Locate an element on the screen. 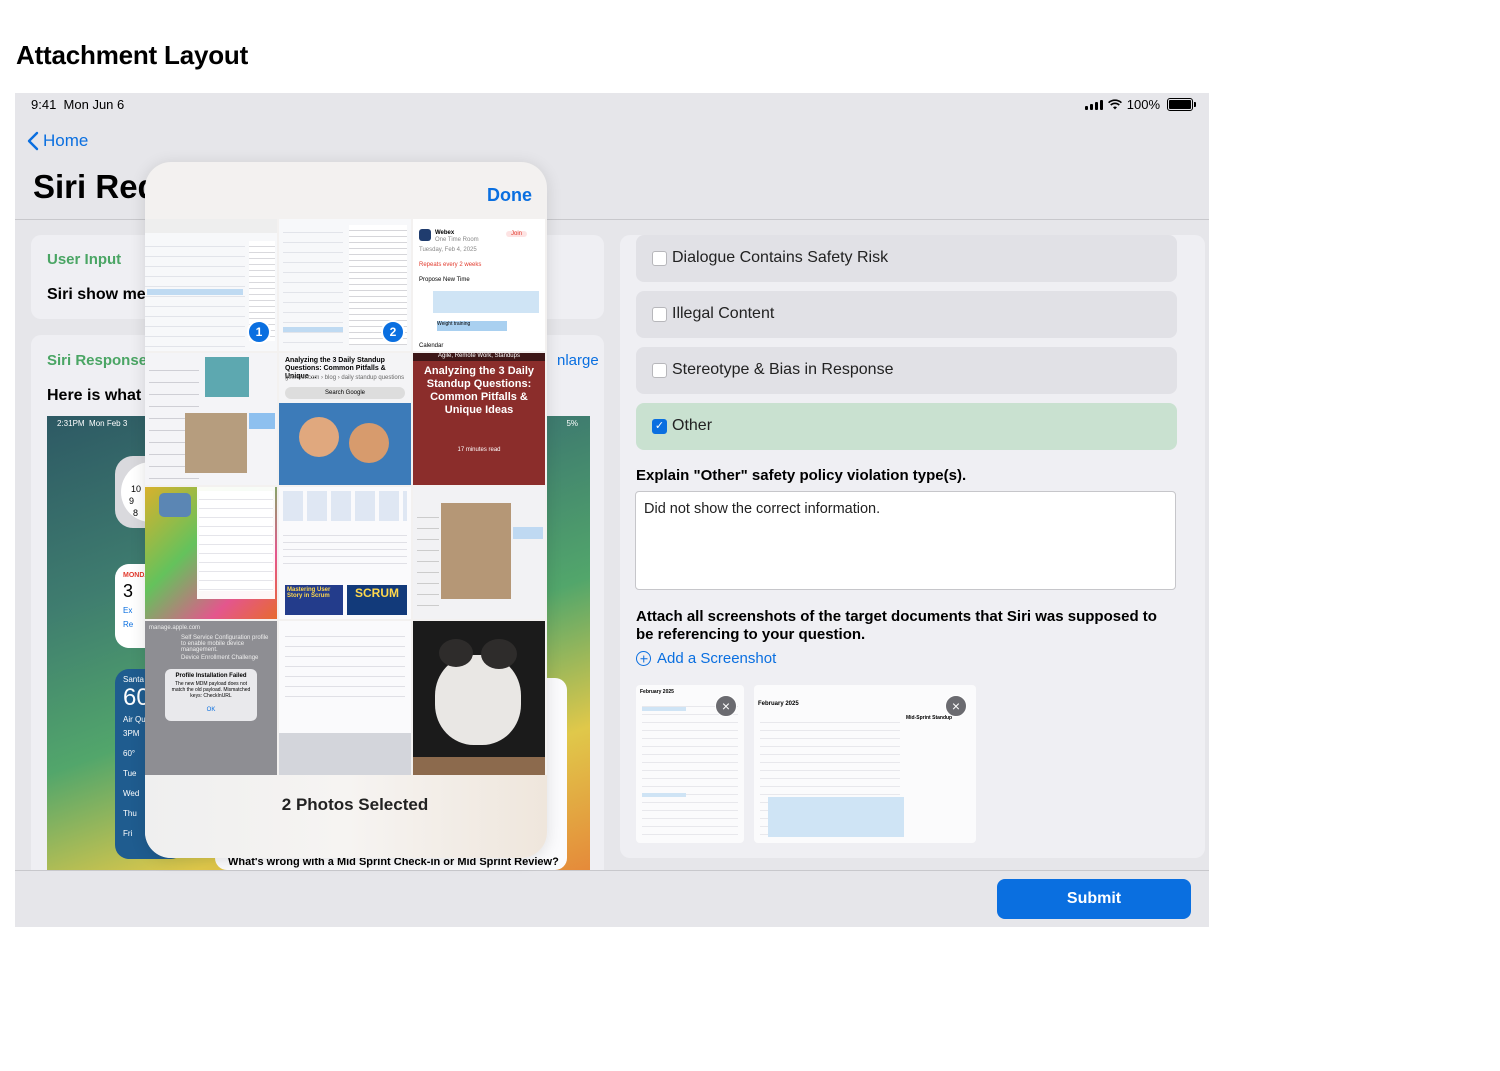 This screenshot has height=1071, width=1500. thumbnail-content is located at coordinates (690, 768).